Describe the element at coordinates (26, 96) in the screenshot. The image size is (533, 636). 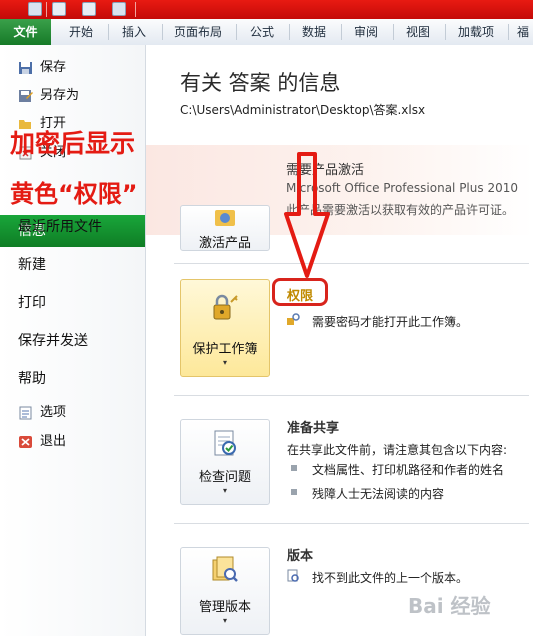
I see `save-as-icon` at that location.